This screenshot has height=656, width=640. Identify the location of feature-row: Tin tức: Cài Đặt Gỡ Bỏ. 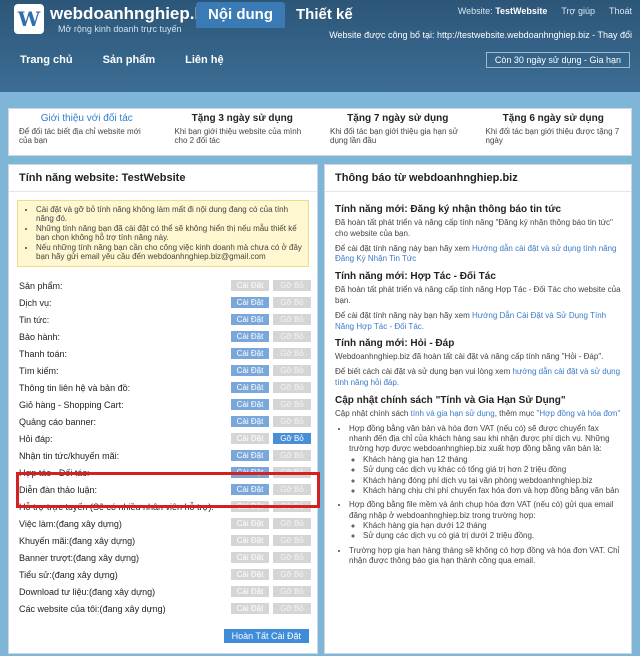
(165, 319).